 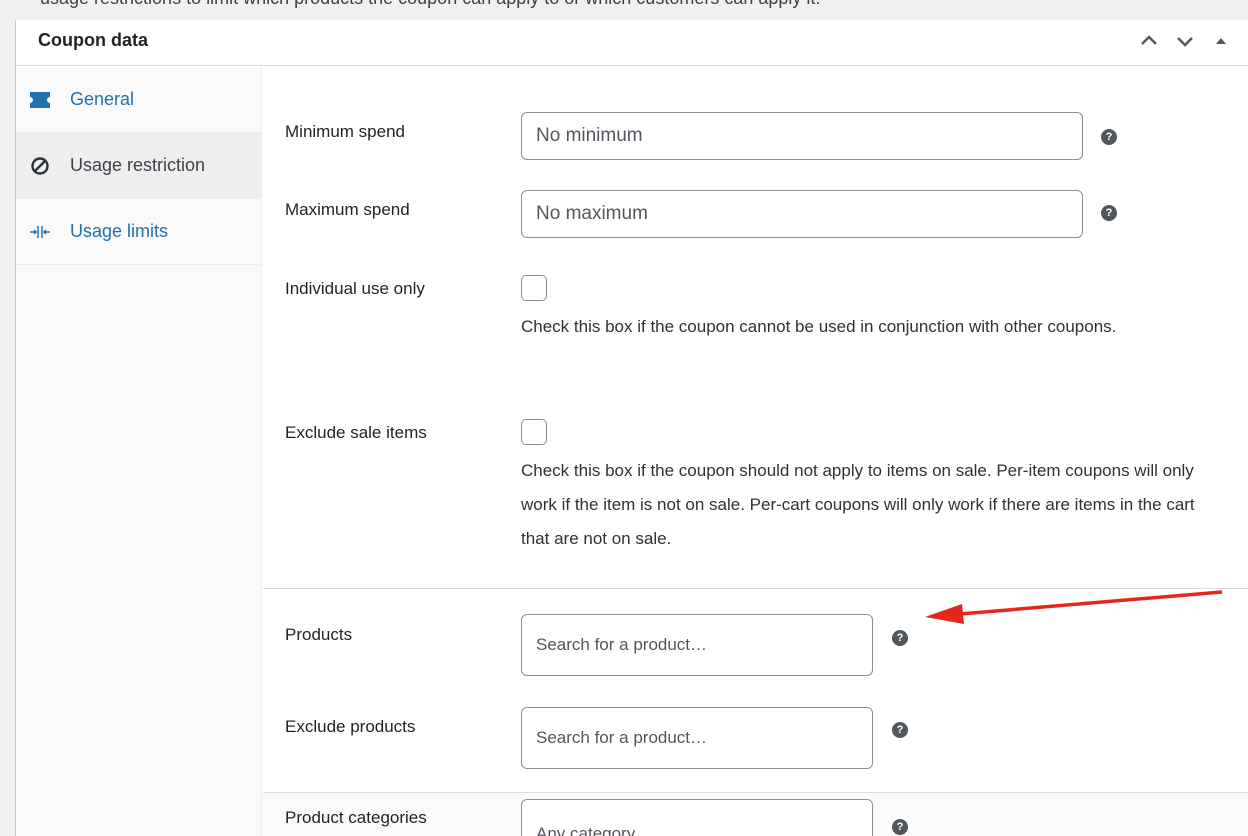 What do you see at coordinates (102, 99) in the screenshot?
I see `tab-general-label: General` at bounding box center [102, 99].